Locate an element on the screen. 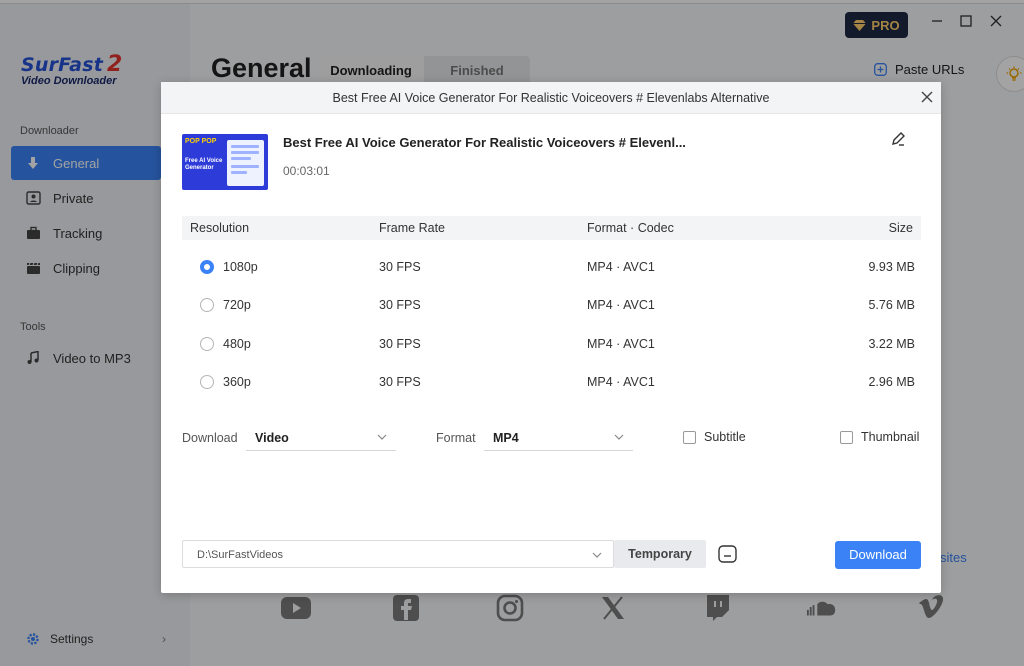  cell-size: 5.76 MB is located at coordinates (891, 305).